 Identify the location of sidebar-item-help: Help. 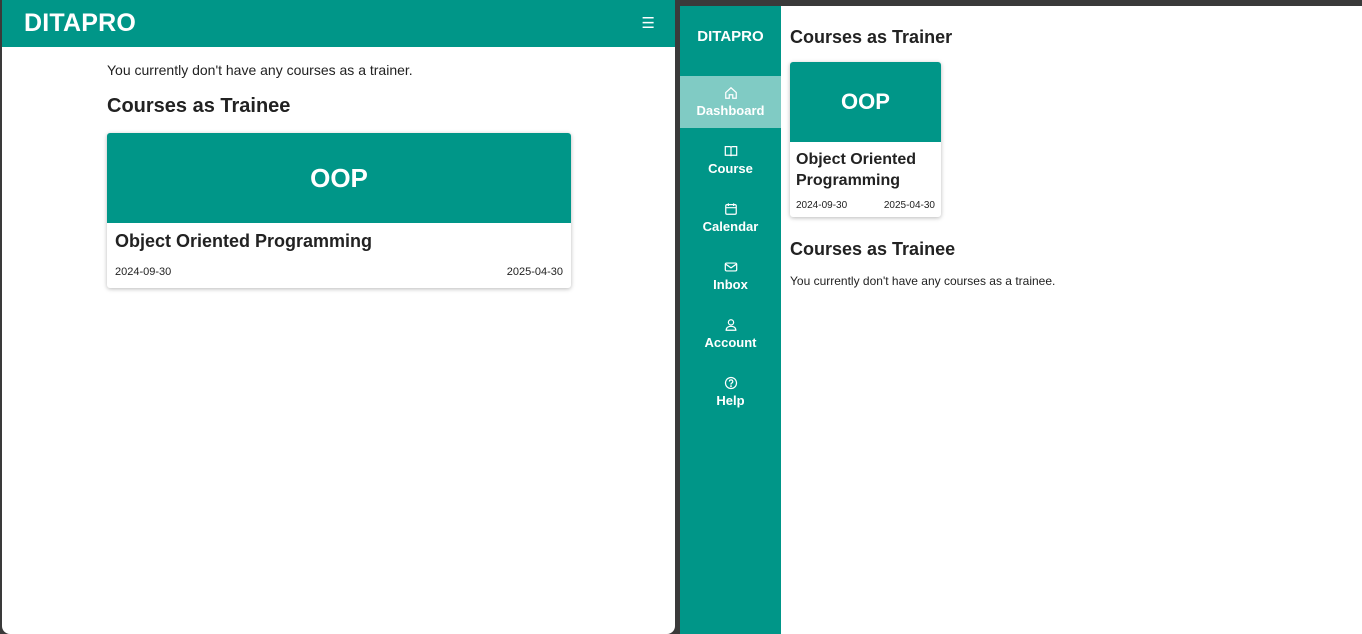
(730, 392).